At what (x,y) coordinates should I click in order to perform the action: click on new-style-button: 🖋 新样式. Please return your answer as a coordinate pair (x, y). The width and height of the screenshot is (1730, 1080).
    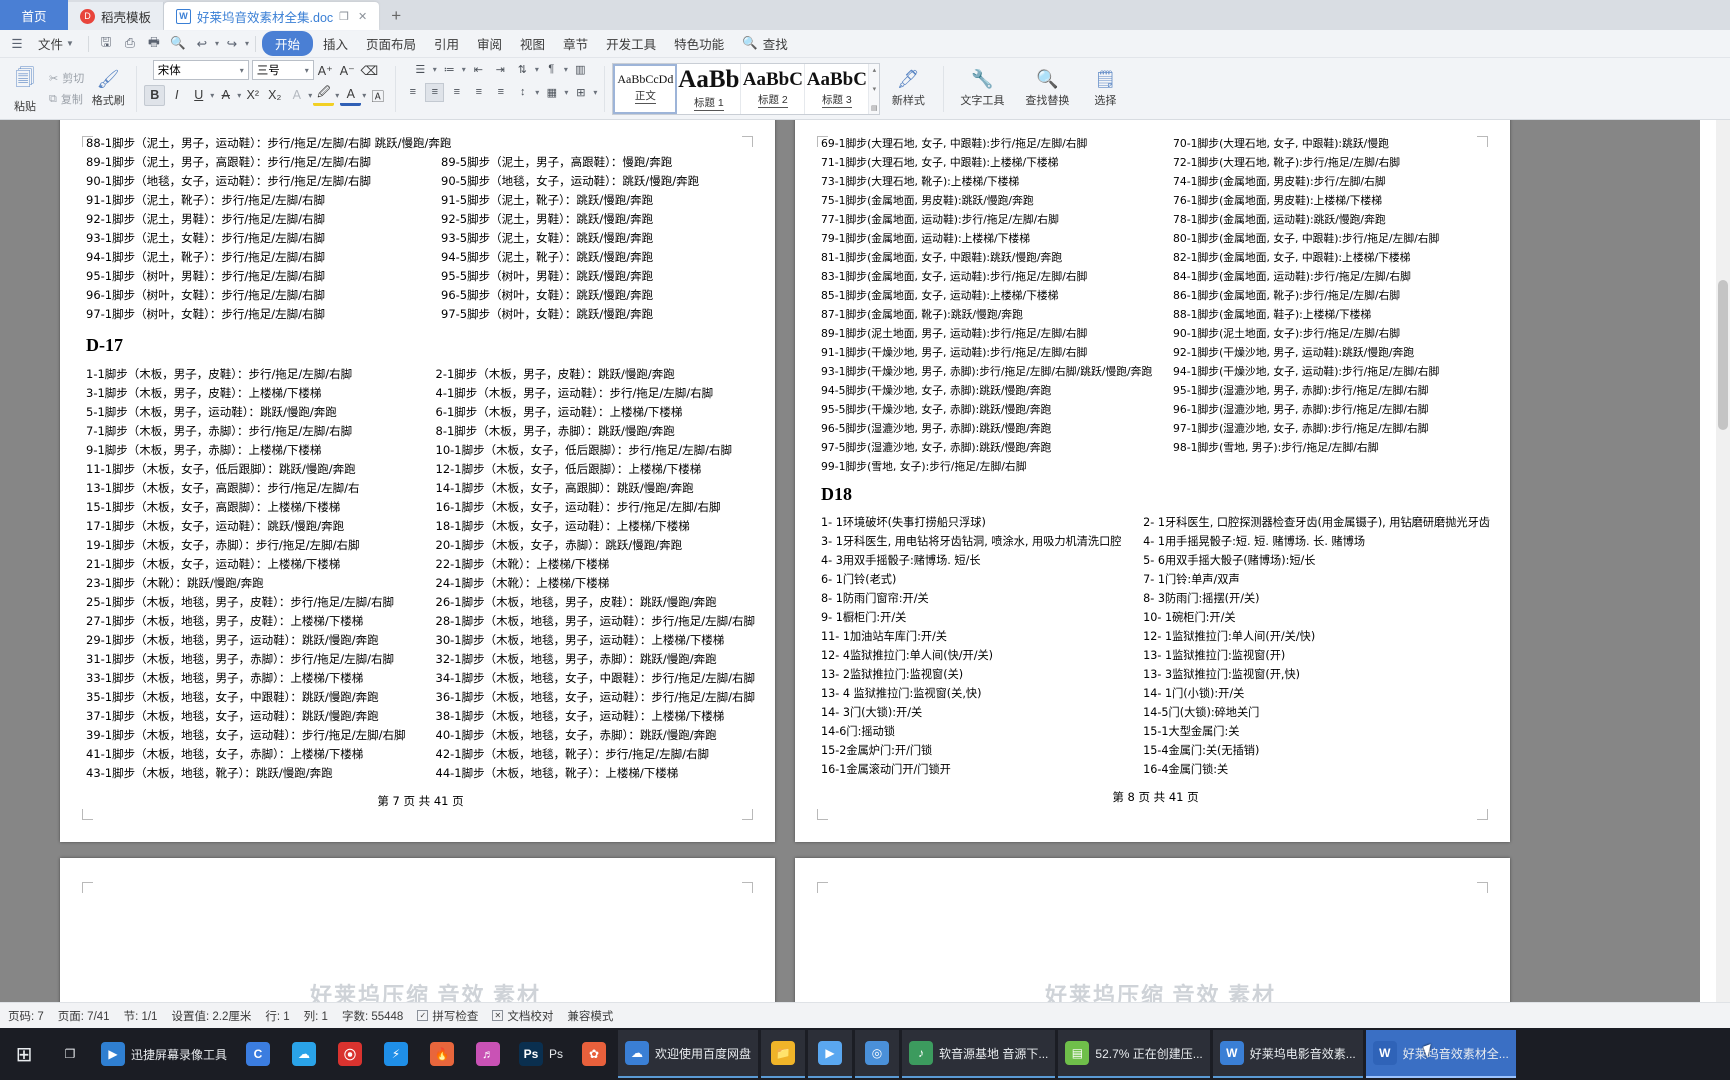
    Looking at the image, I should click on (908, 89).